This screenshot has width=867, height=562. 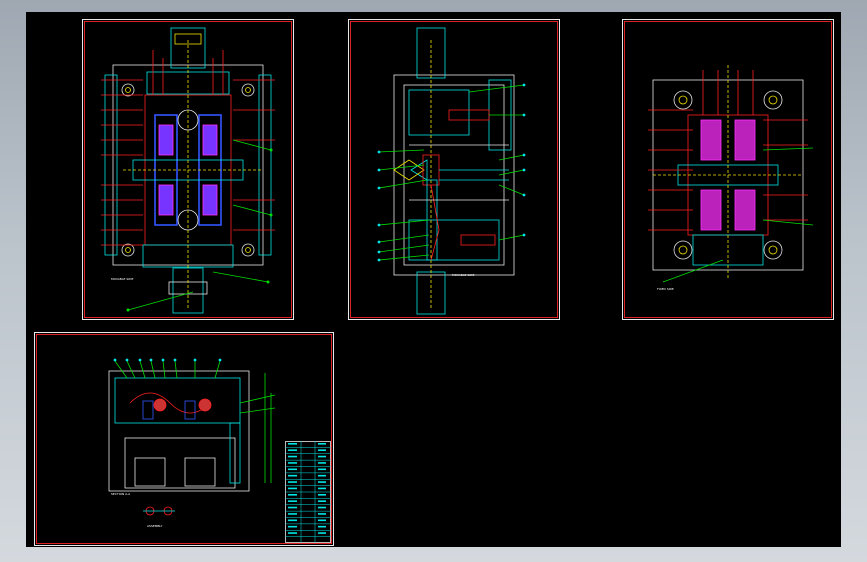 I want to click on sheet-caption: SECTION A-A, so click(x=121, y=494).